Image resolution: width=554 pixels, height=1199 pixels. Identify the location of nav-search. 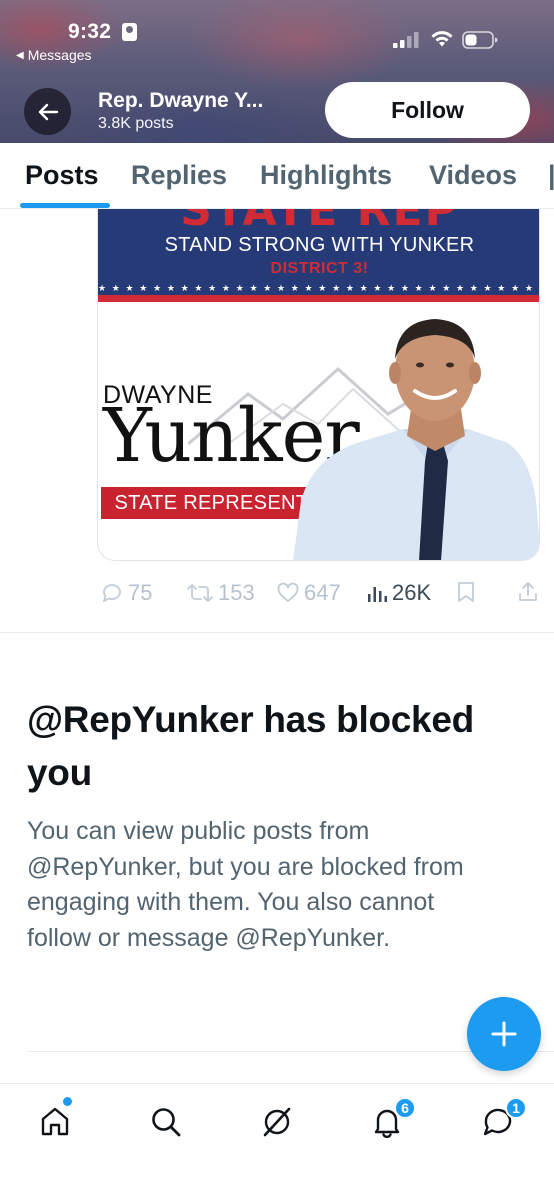
(166, 1122).